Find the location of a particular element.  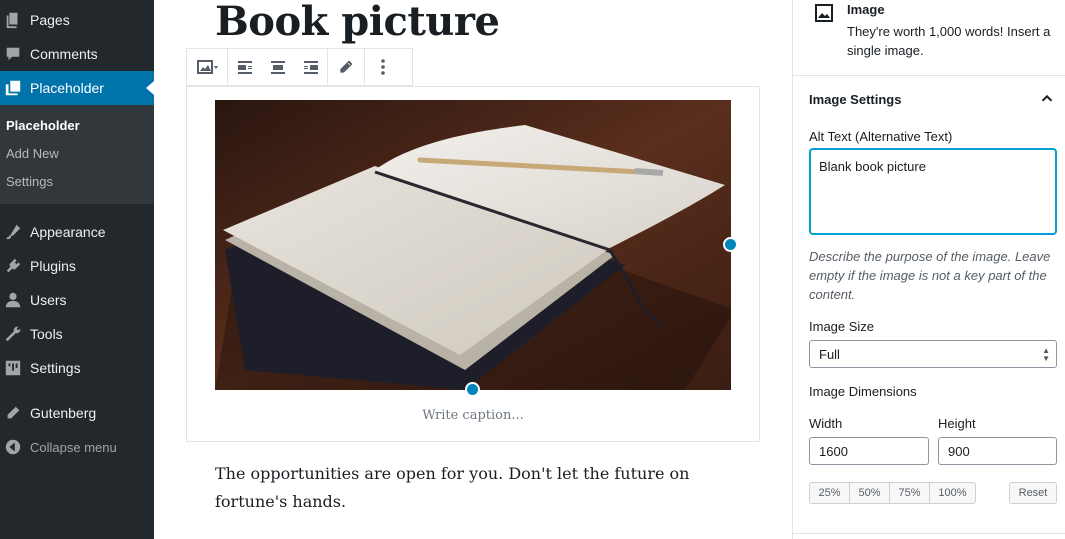

current-menu-arrow is located at coordinates (150, 88).